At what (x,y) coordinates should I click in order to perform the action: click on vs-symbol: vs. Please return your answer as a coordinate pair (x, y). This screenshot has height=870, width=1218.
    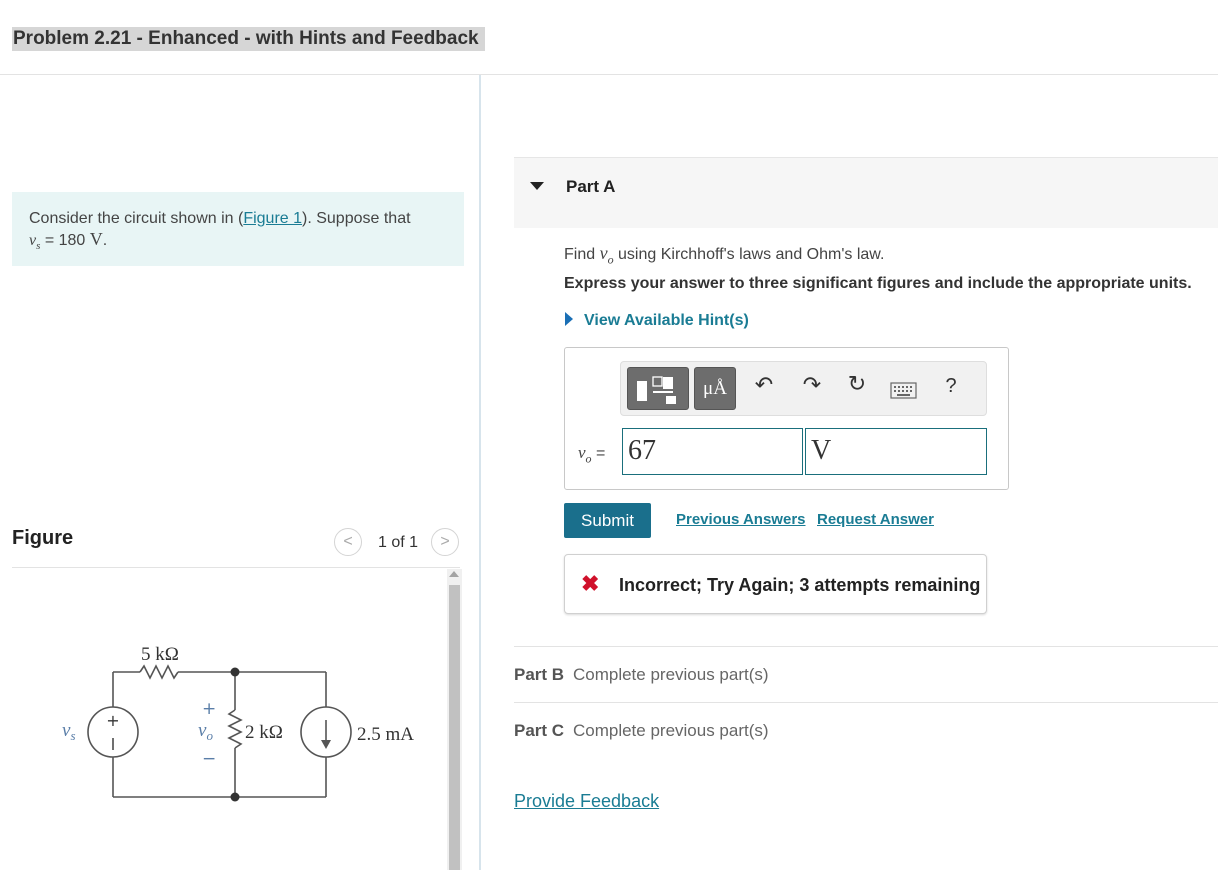
    Looking at the image, I should click on (35, 242).